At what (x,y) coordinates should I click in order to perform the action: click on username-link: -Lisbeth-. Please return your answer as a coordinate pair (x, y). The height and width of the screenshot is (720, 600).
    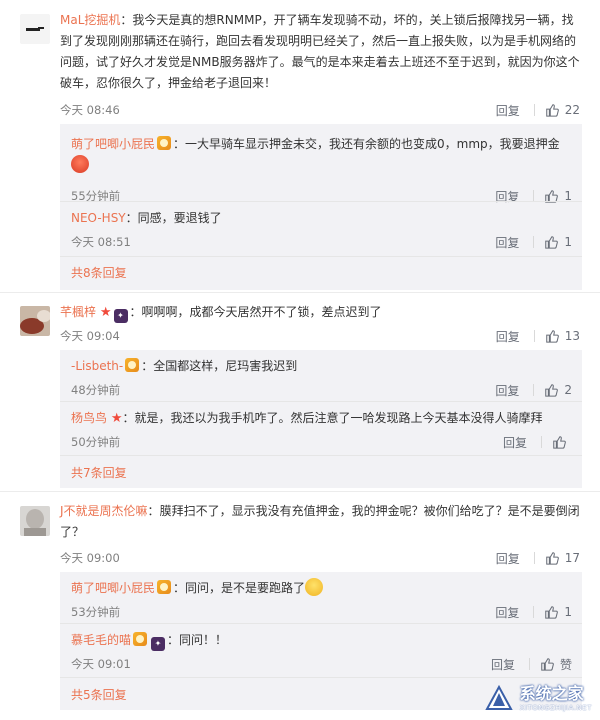
    Looking at the image, I should click on (97, 366).